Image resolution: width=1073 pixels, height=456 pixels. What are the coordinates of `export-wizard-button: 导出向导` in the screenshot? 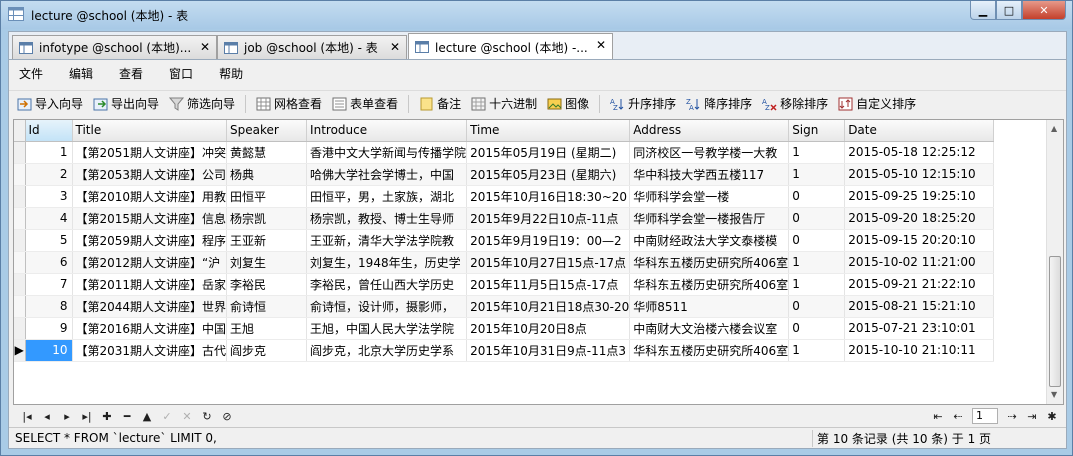 It's located at (126, 103).